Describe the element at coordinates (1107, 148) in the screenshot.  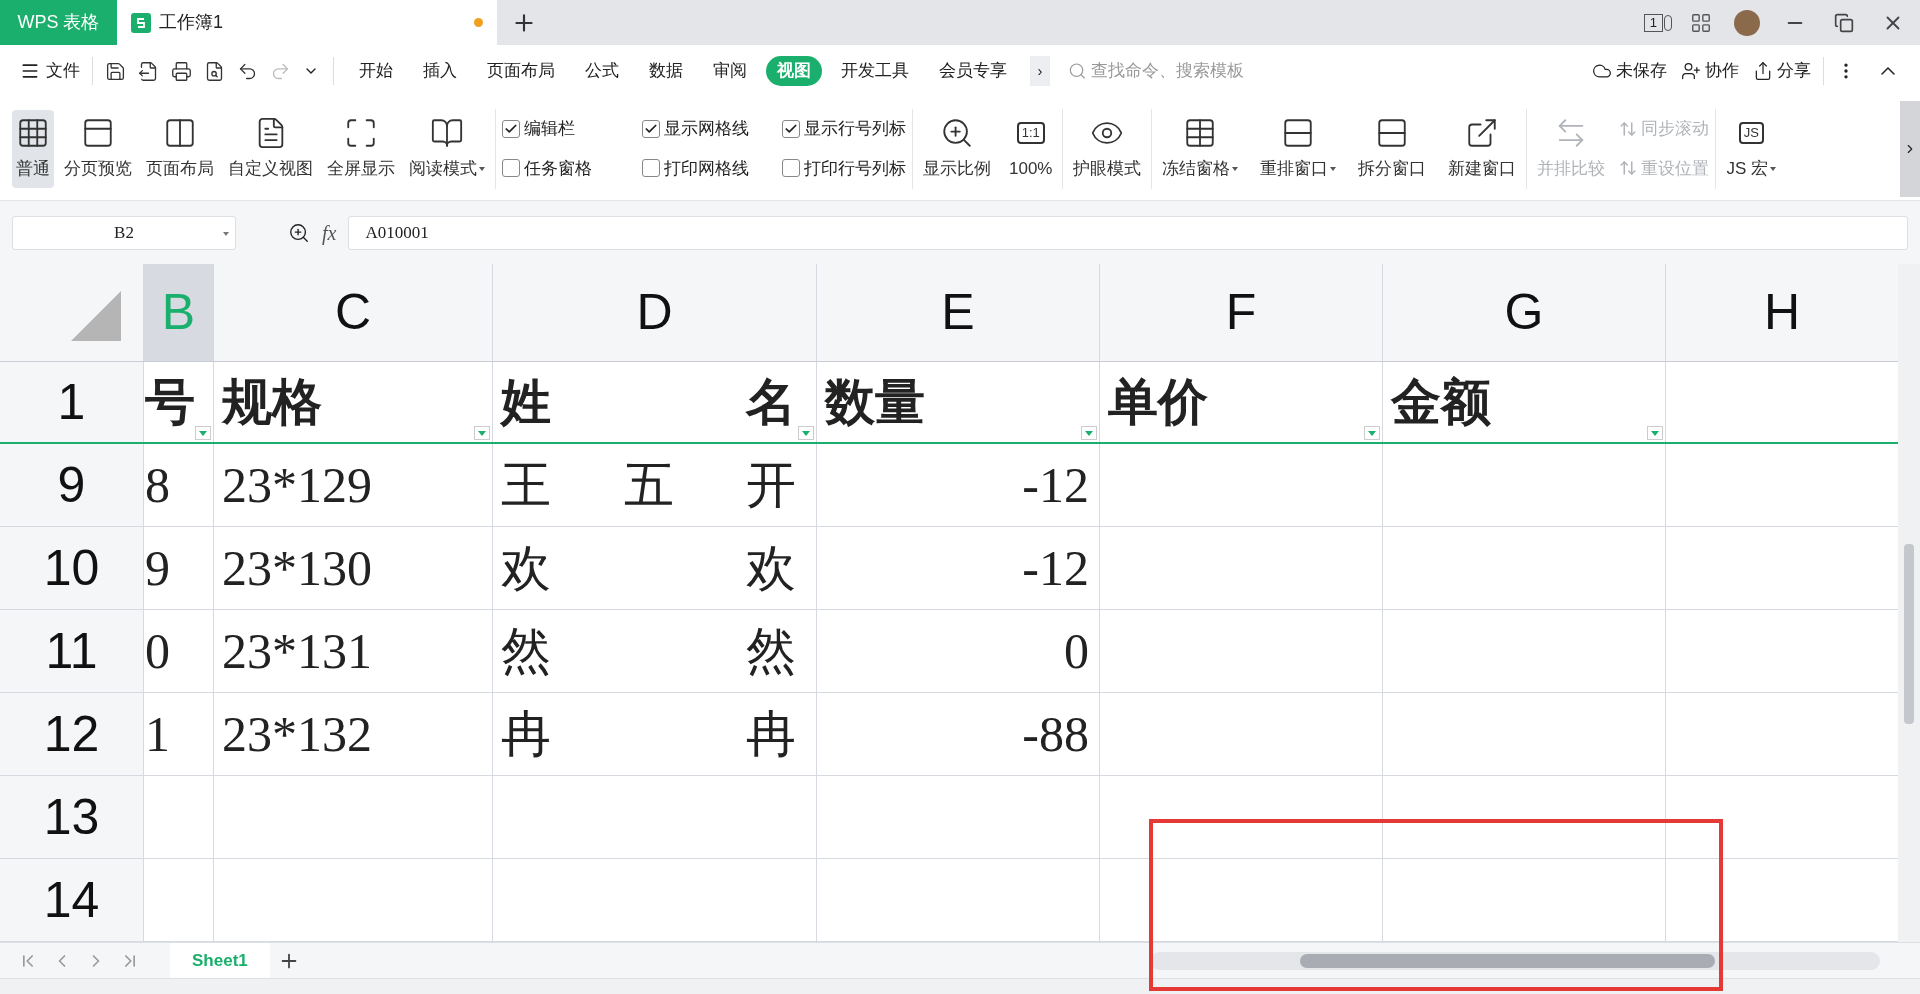
I see `ribbon-button: 护眼模式` at that location.